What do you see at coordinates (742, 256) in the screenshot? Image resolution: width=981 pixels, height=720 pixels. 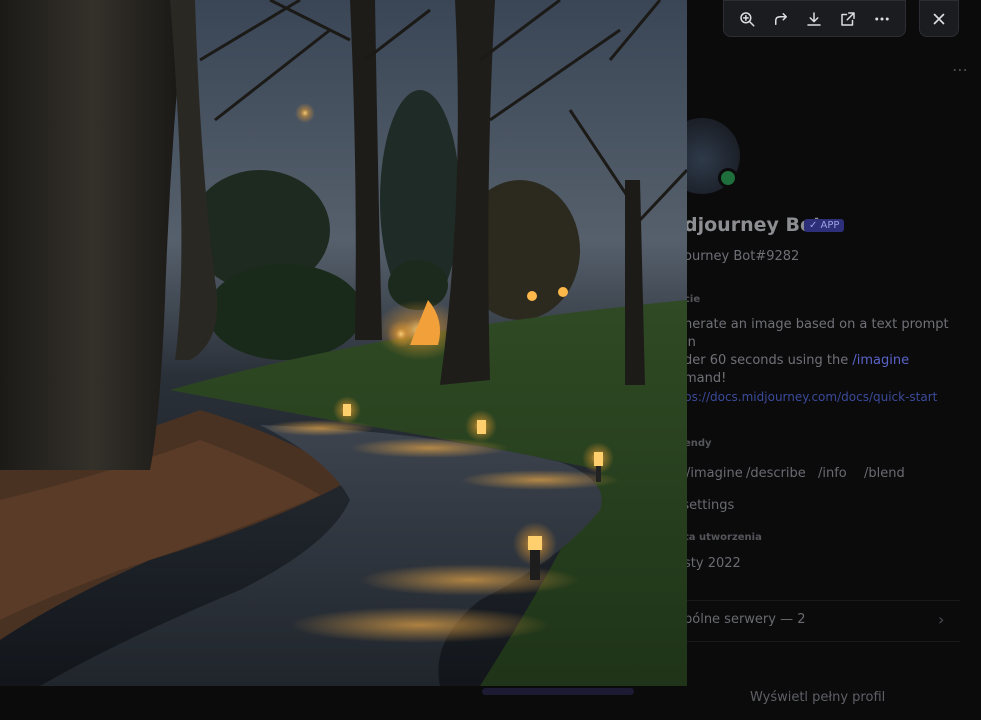 I see `bot-username: ourney Bot#9282` at bounding box center [742, 256].